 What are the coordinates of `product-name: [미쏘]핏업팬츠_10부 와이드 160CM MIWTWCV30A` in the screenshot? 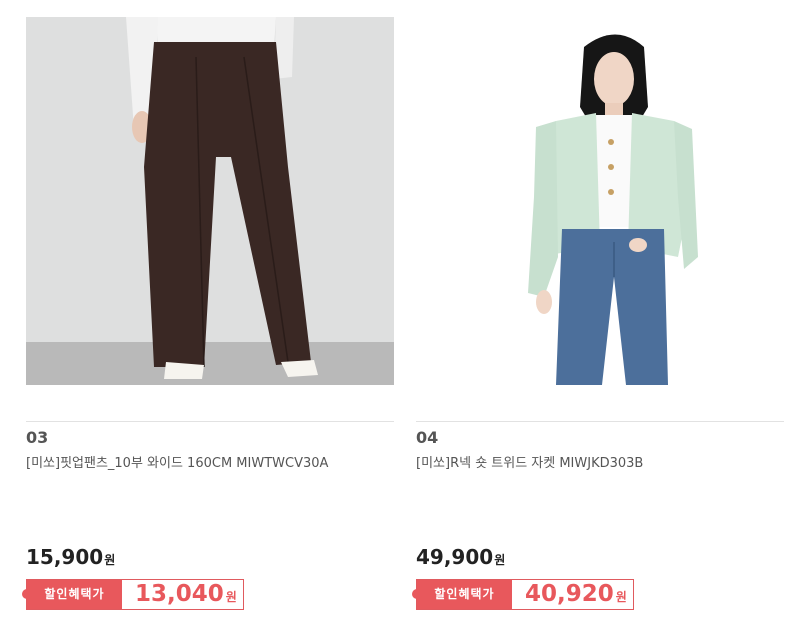 It's located at (177, 461).